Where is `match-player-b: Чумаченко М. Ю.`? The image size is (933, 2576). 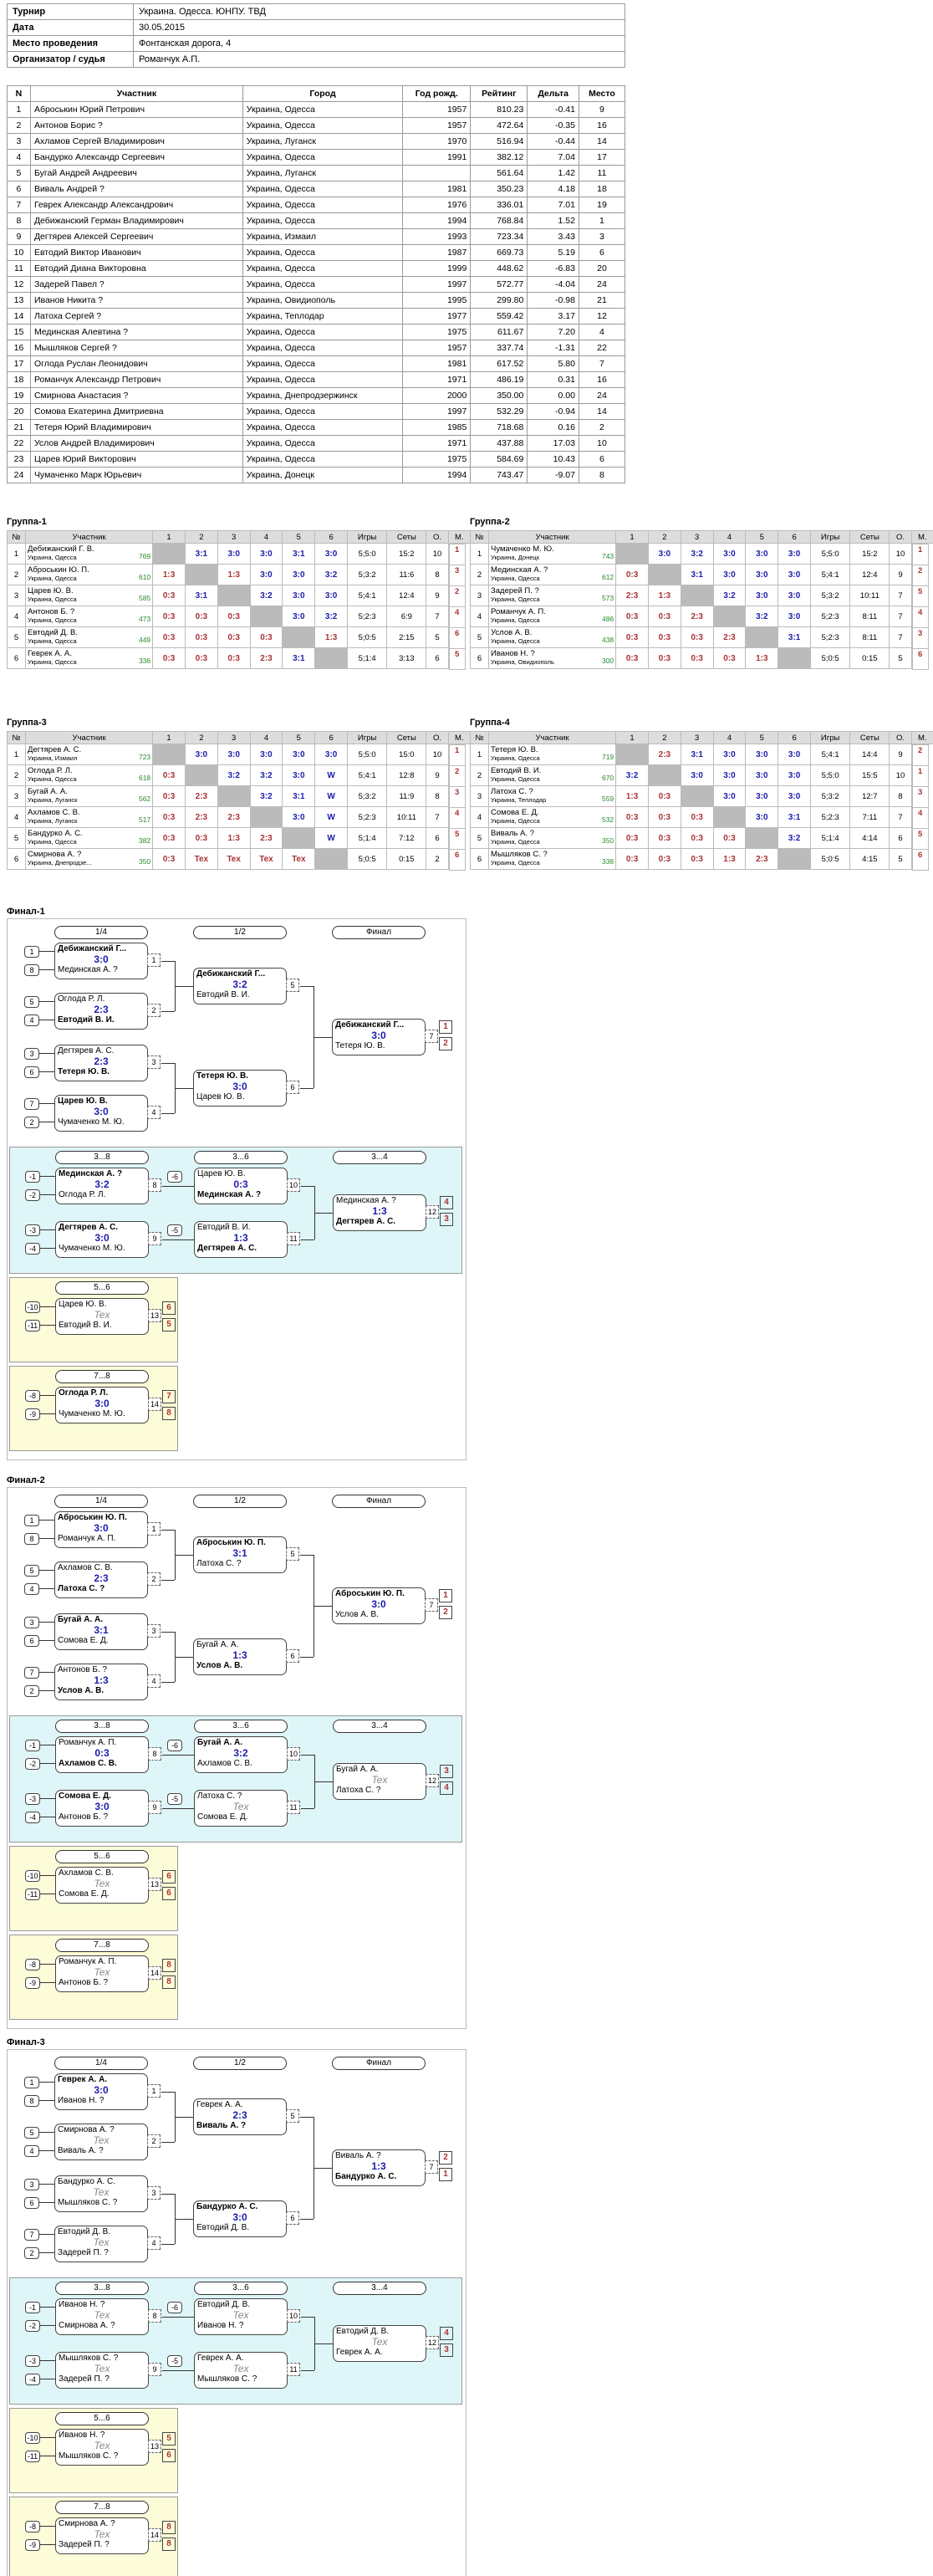
match-player-b: Чумаченко М. Ю. is located at coordinates (91, 1122).